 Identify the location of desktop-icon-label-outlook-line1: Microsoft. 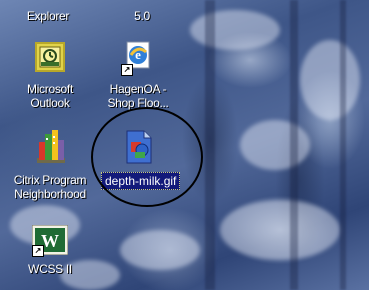
(50, 89).